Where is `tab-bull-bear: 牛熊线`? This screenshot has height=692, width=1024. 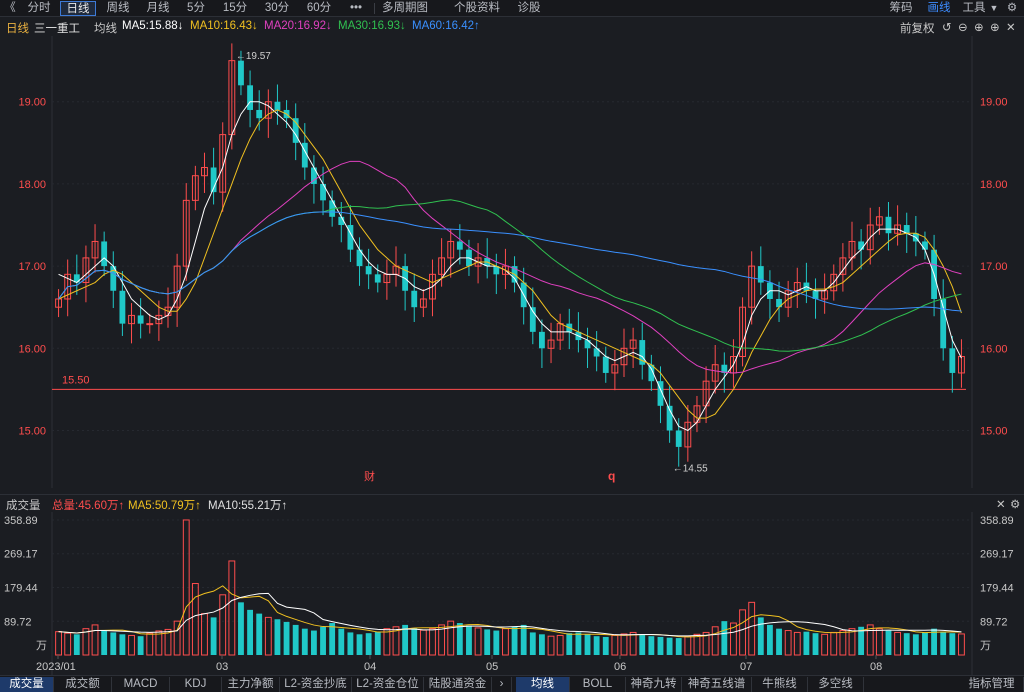
tab-bull-bear: 牛熊线 is located at coordinates (780, 684).